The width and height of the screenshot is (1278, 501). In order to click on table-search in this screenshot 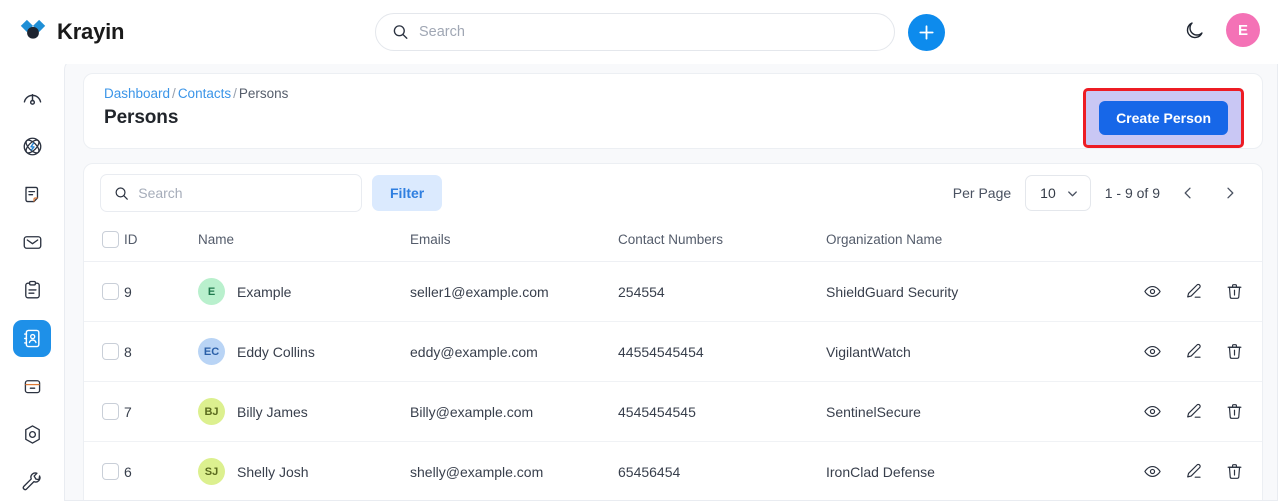, I will do `click(231, 193)`.